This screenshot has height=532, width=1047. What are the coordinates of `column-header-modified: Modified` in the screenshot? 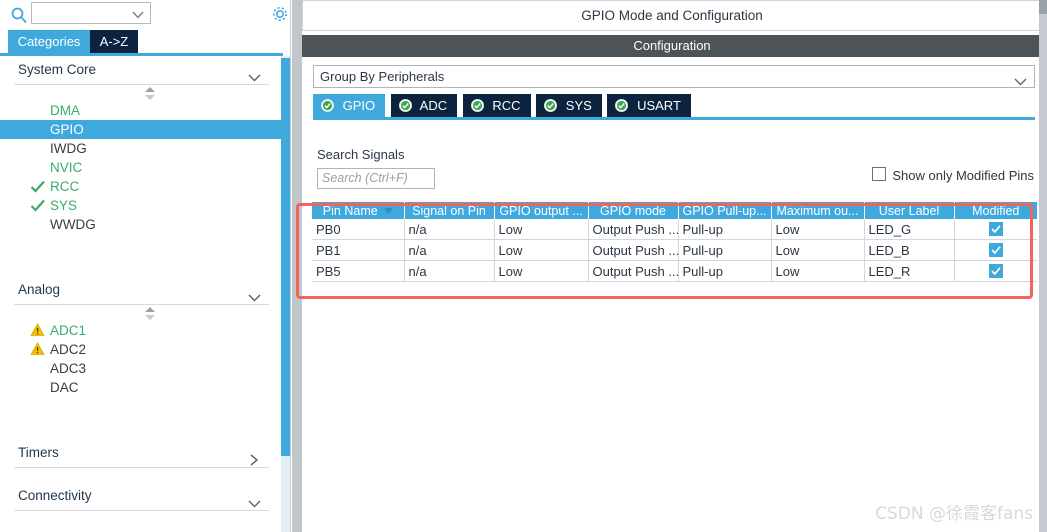 It's located at (995, 210).